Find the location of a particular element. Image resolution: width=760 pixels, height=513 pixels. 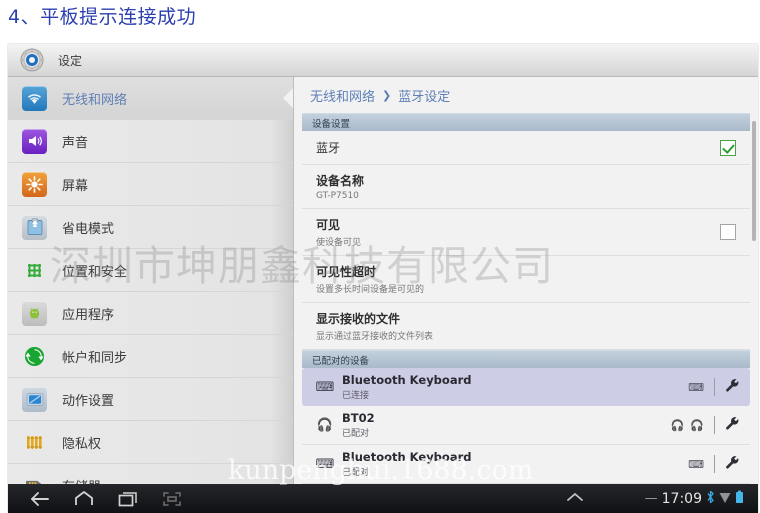

sidebar-item-display: 屏幕 is located at coordinates (150, 184).